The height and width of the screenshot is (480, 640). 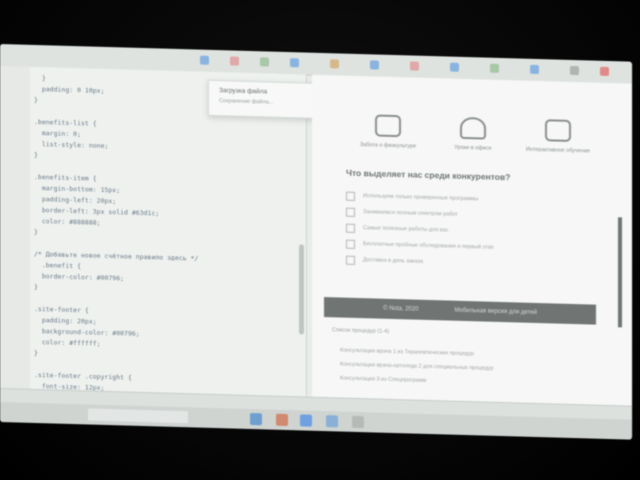 I want to click on footer-bar: © Nota, 2020 Мобильная версия для детей, so click(x=460, y=311).